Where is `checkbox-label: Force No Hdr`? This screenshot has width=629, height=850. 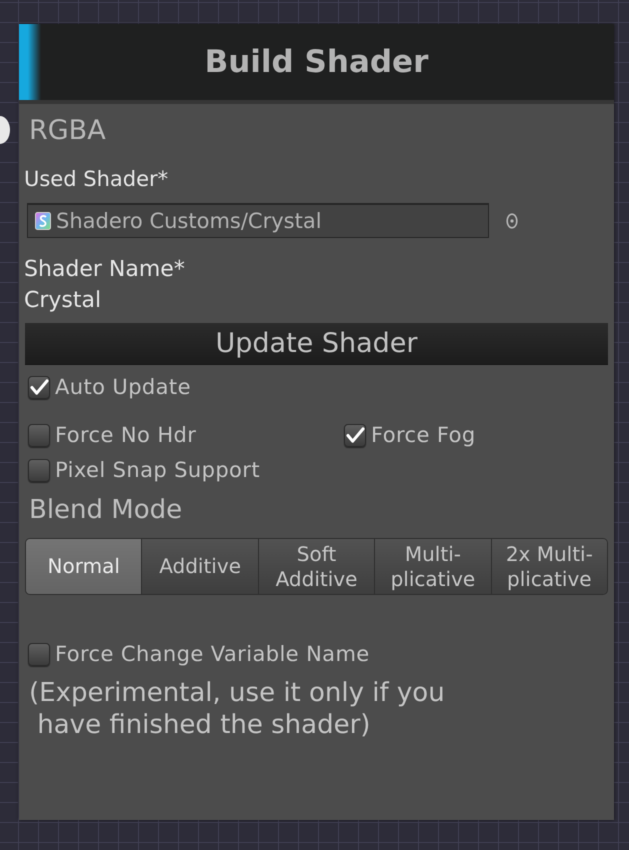
checkbox-label: Force No Hdr is located at coordinates (125, 435).